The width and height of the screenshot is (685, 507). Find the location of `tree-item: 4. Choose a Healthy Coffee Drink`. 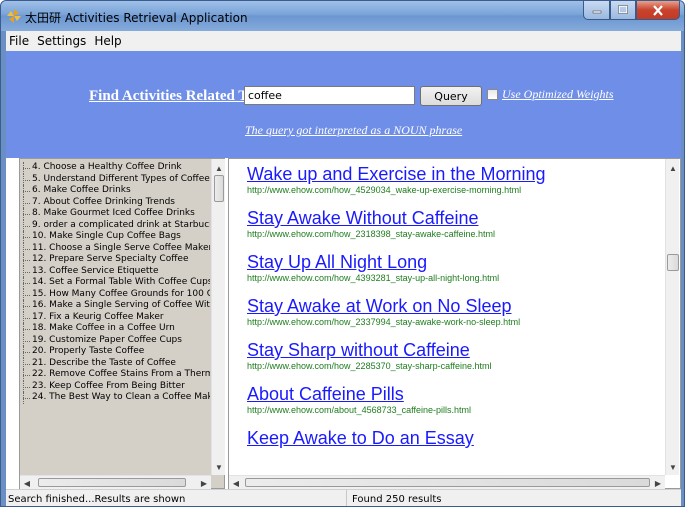

tree-item: 4. Choose a Healthy Coffee Drink is located at coordinates (115, 168).